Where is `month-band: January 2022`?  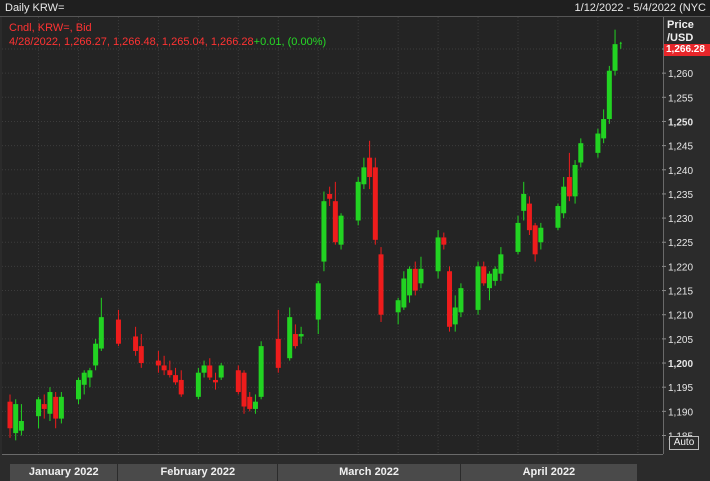
month-band: January 2022 is located at coordinates (64, 472).